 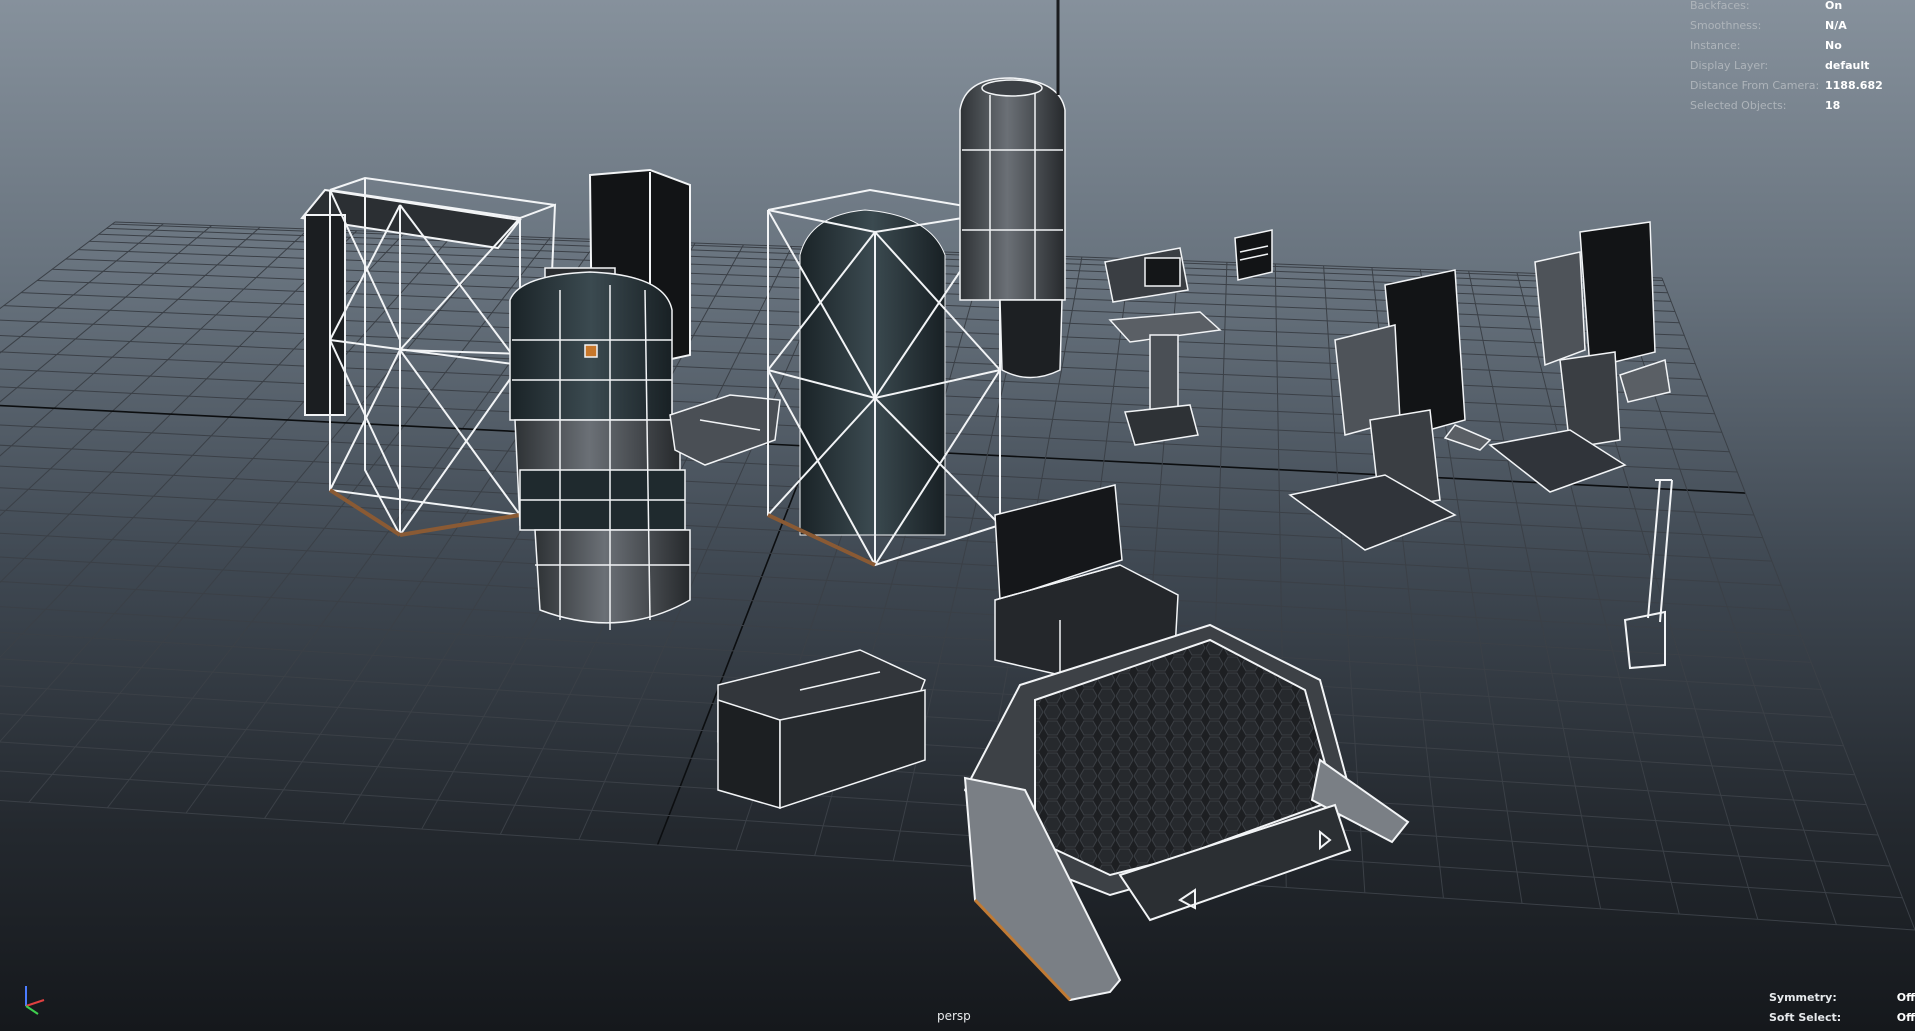 What do you see at coordinates (1847, 65) in the screenshot?
I see `hud-value: default` at bounding box center [1847, 65].